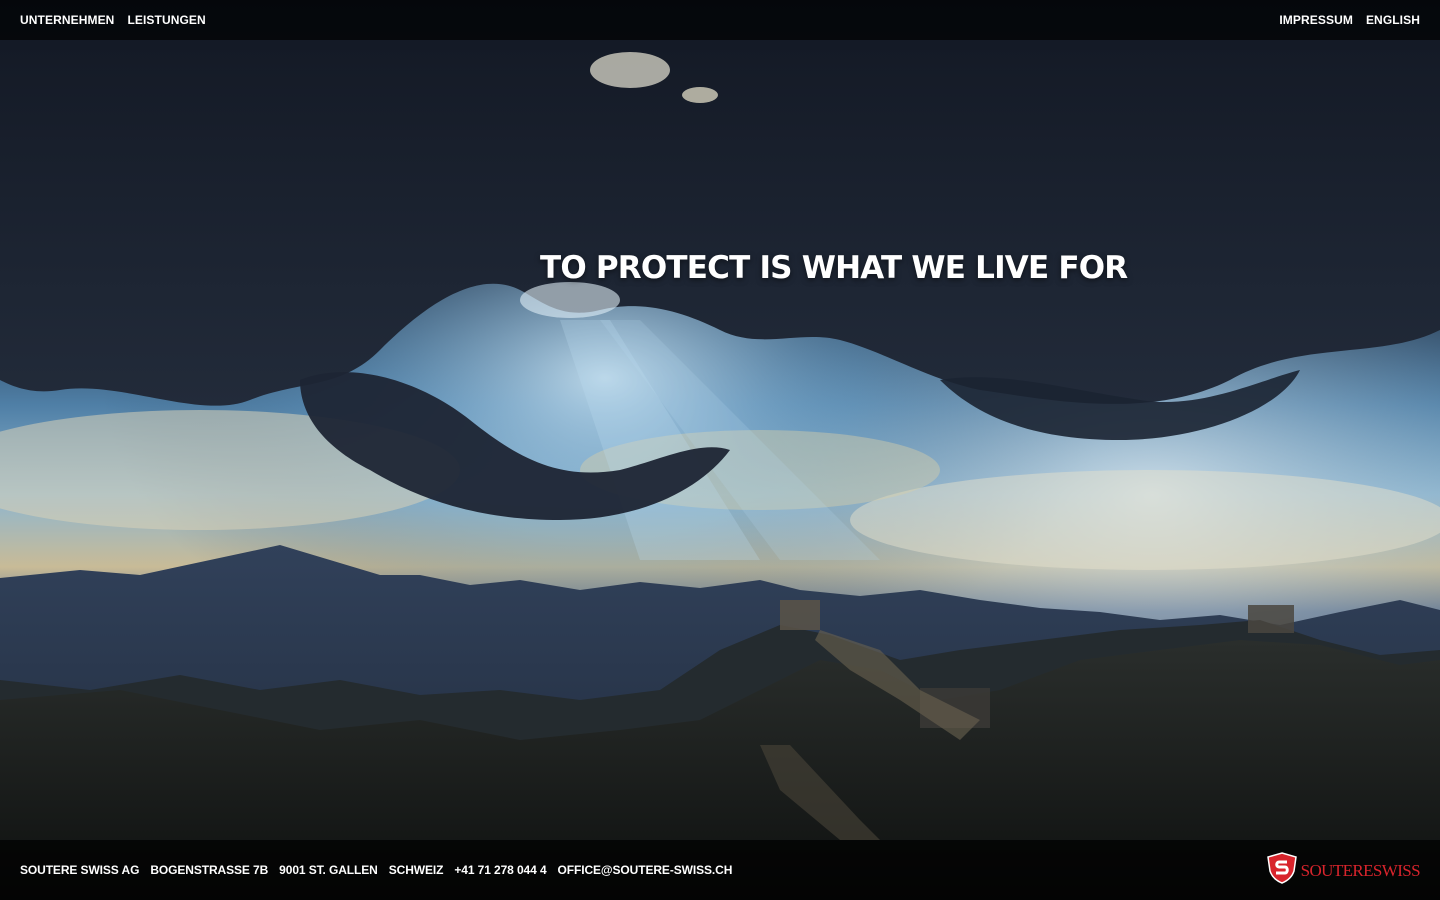 This screenshot has width=1440, height=900. I want to click on nav-link-english: ENGLISH, so click(1393, 20).